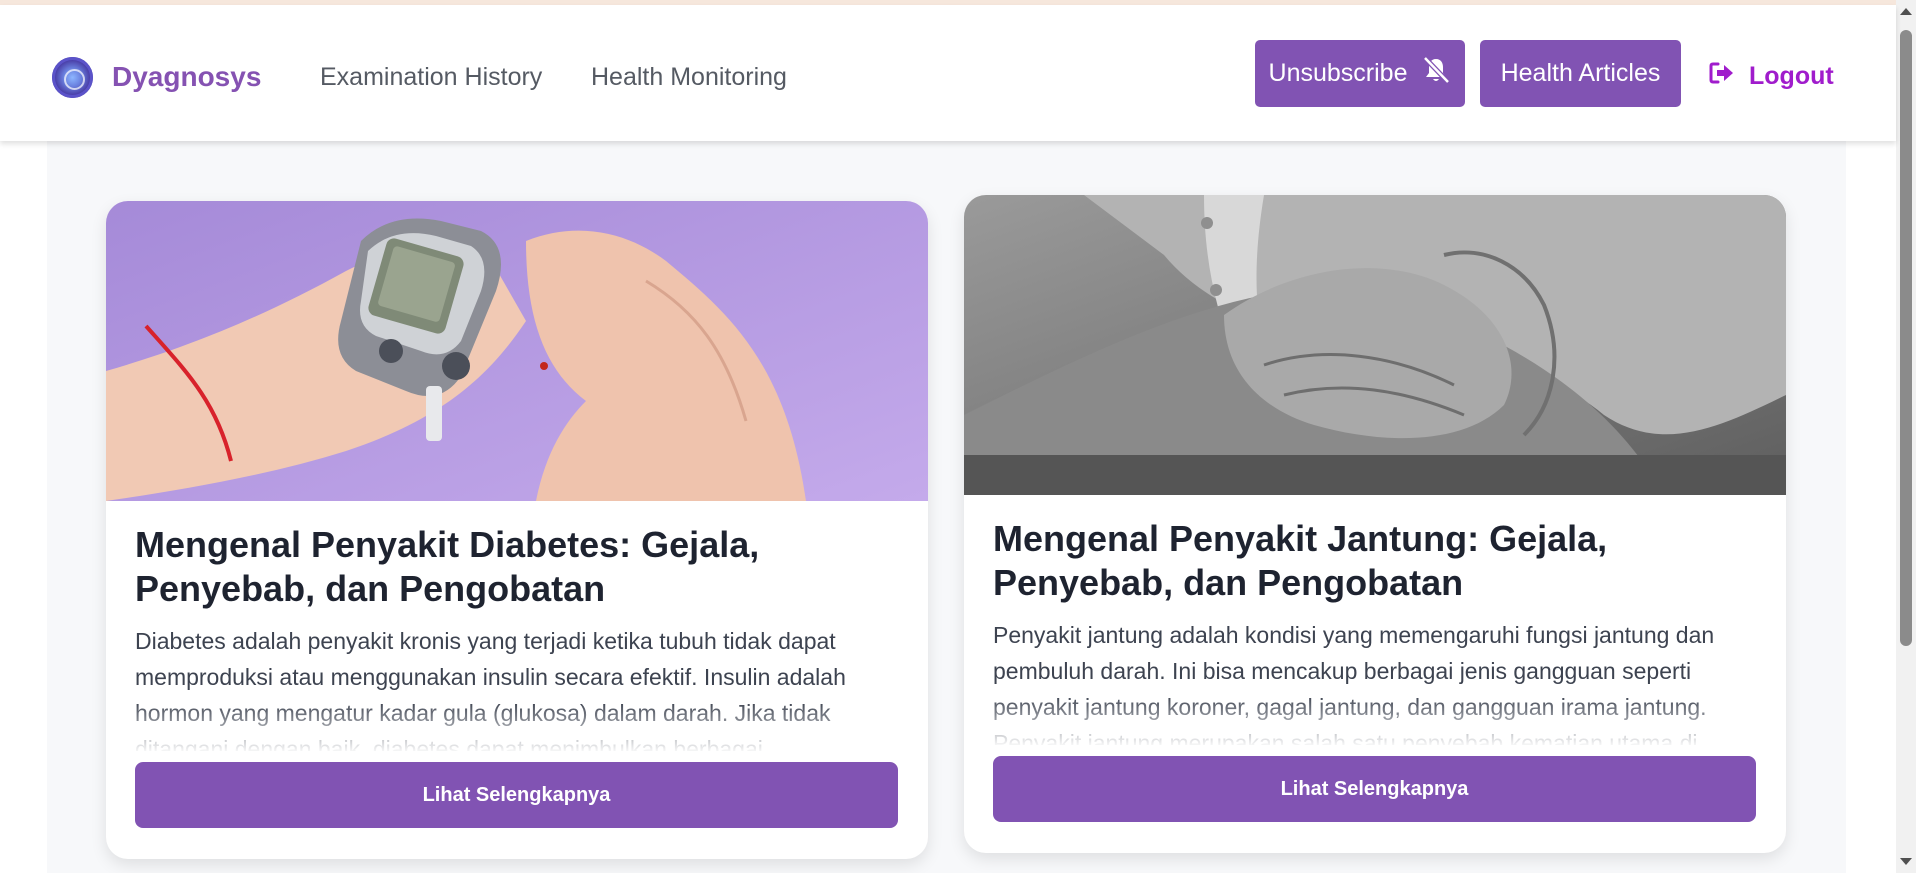  I want to click on unsubscribe-button: Unsubscribe, so click(1360, 73).